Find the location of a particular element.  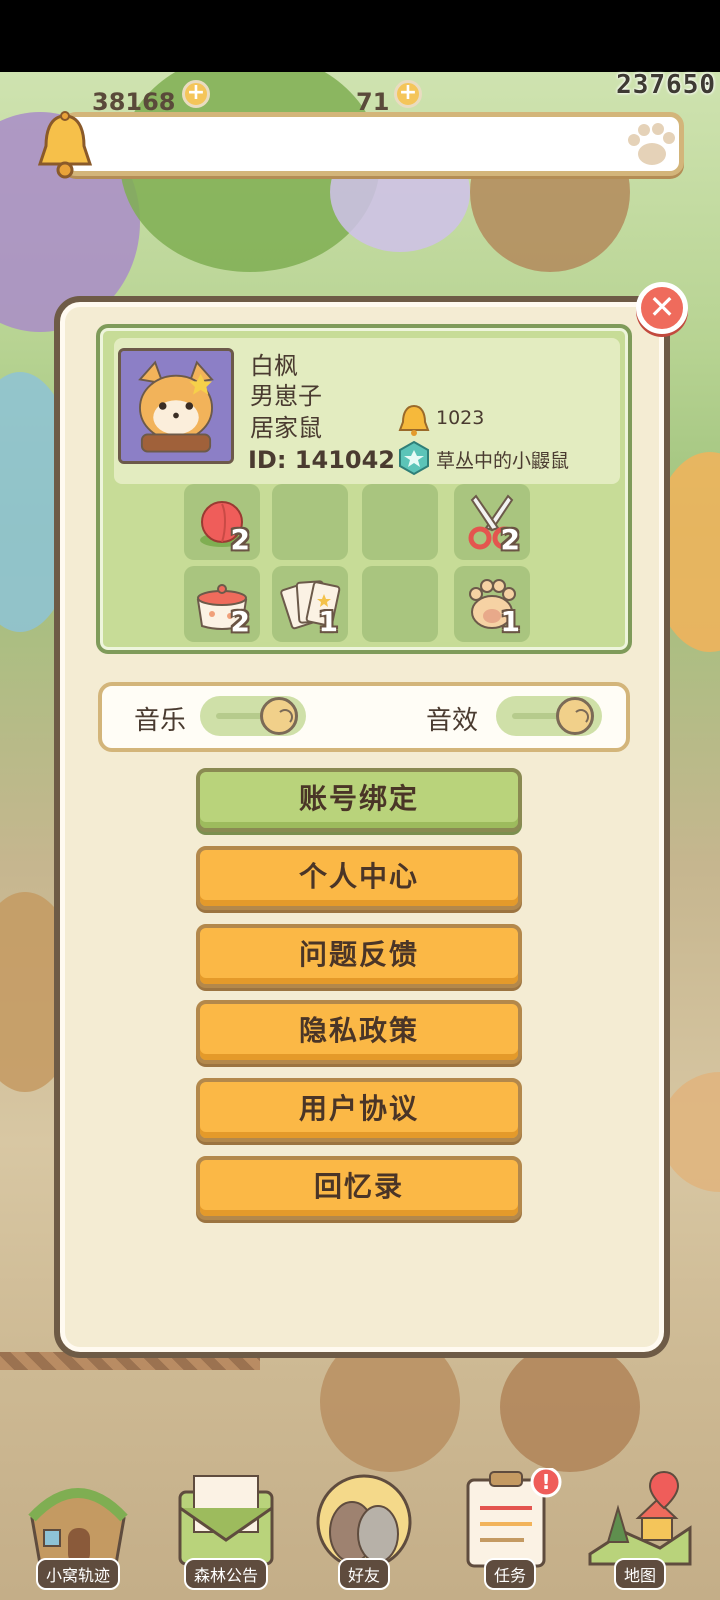

nav-label: 森林公告 is located at coordinates (226, 1574).